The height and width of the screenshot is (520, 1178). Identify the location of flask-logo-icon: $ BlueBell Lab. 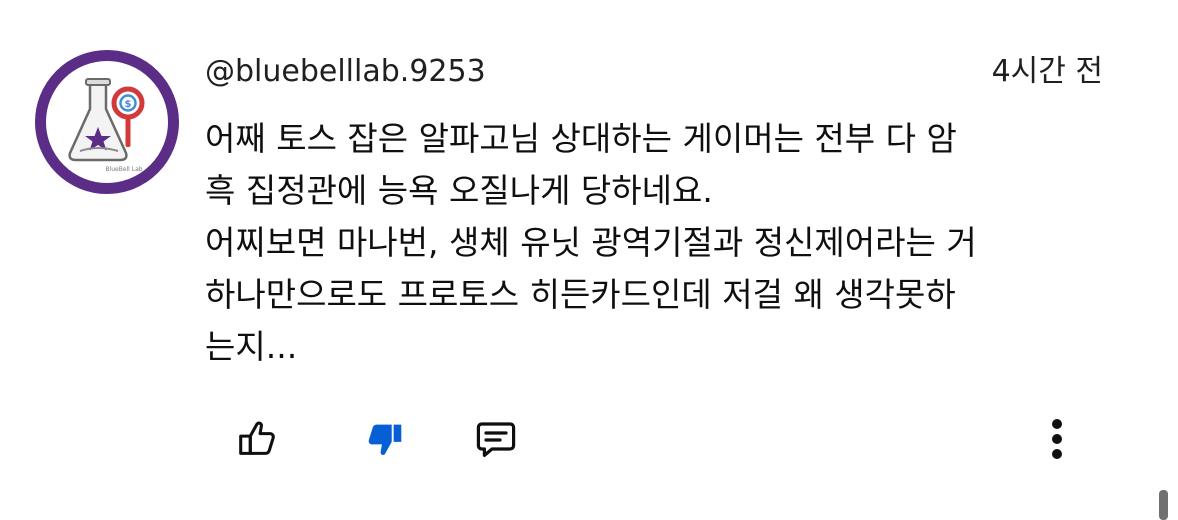
(106, 125).